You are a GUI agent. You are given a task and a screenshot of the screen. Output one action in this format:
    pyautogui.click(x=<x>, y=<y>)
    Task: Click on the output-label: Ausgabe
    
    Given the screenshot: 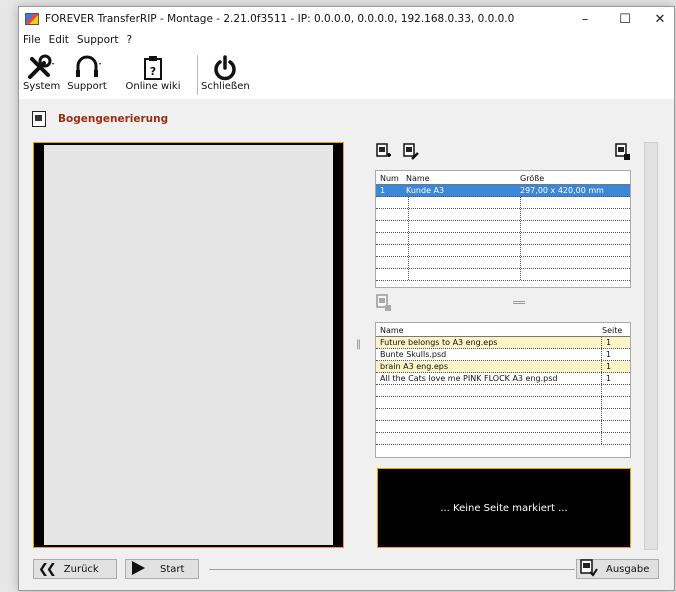 What is the action you would take?
    pyautogui.click(x=628, y=569)
    